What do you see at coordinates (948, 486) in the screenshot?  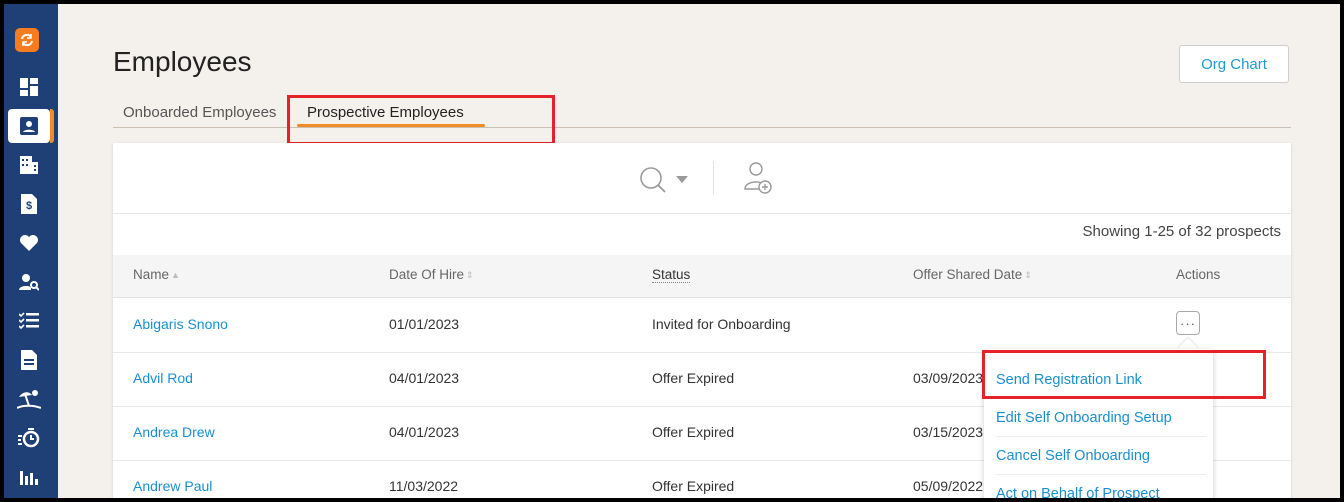 I see `offer-shared-date: 05/09/2022` at bounding box center [948, 486].